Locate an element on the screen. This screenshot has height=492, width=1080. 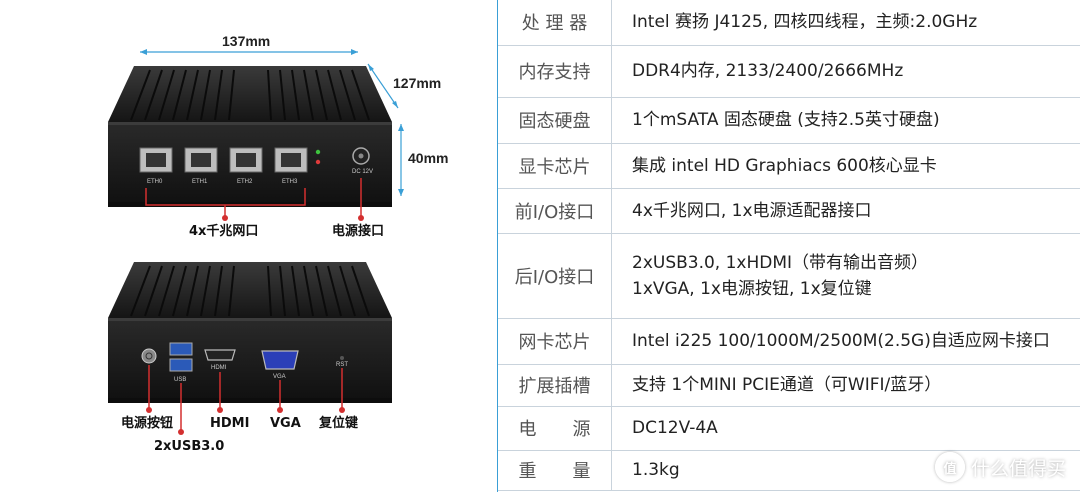
spec-label: 处 理 器 is located at coordinates (555, 23).